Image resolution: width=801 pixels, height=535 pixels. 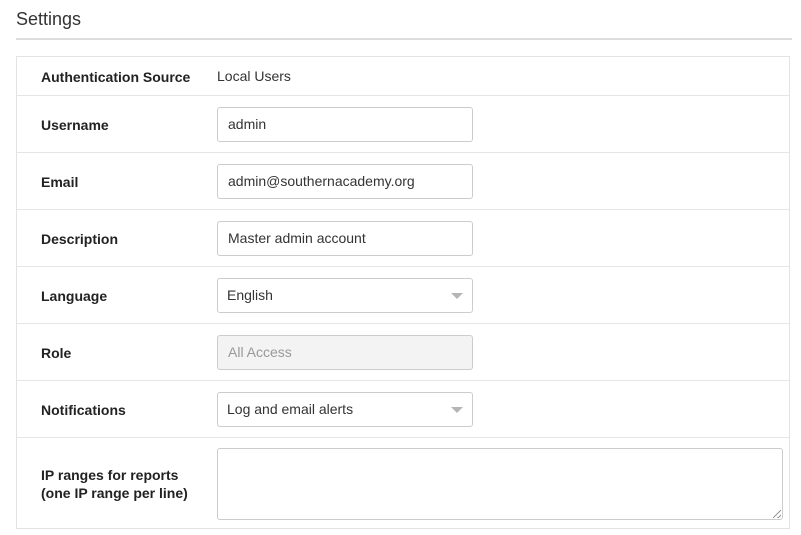 I want to click on resize-grip-icon, so click(x=777, y=514).